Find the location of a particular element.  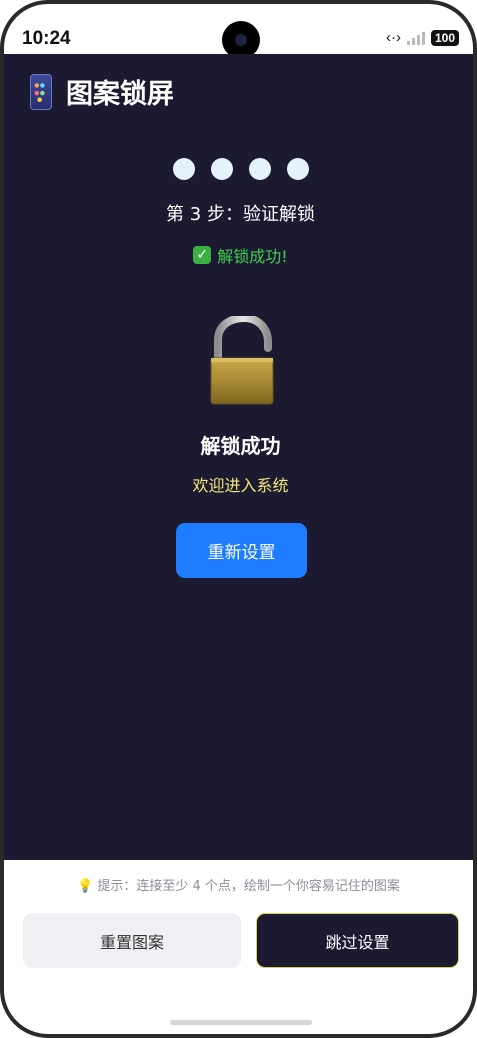

page-title: 图案锁屏 is located at coordinates (120, 94).